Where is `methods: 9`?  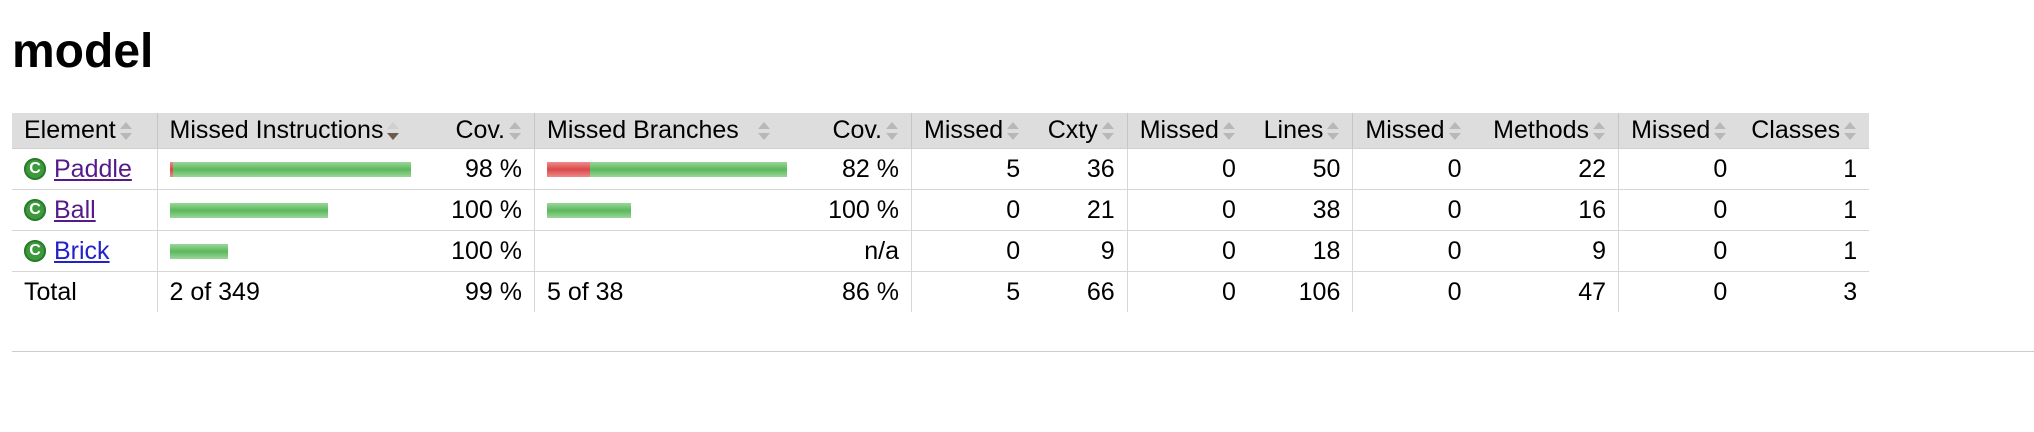 methods: 9 is located at coordinates (1546, 251).